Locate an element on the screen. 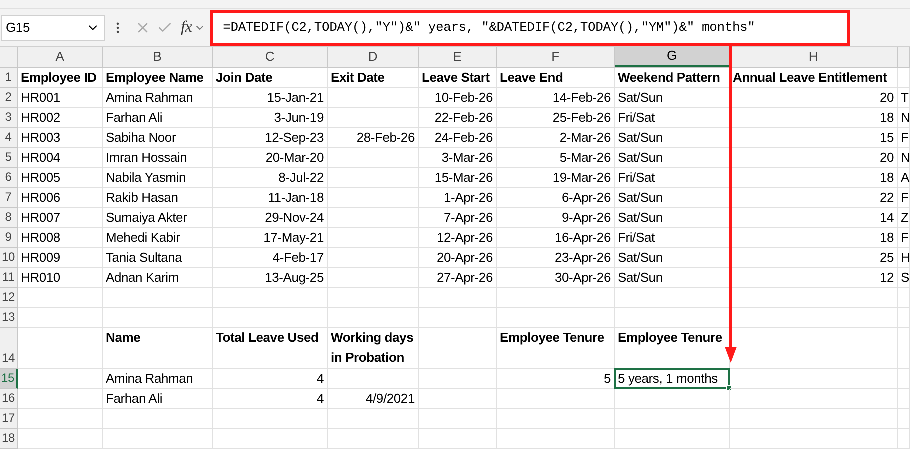 The image size is (910, 454). table-cell: 5-Mar-26 is located at coordinates (556, 158).